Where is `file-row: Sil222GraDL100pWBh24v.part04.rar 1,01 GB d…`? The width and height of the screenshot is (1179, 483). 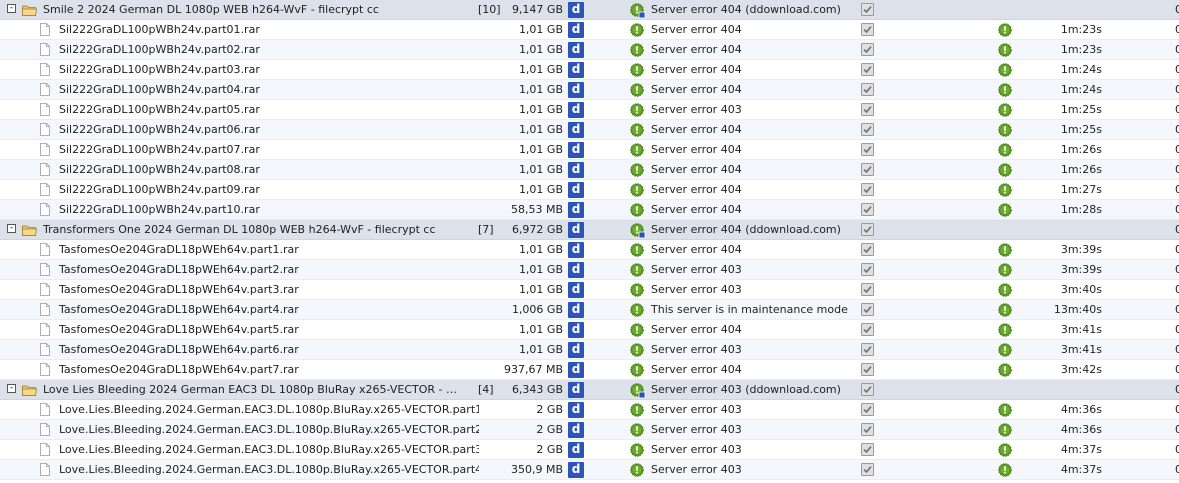 file-row: Sil222GraDL100pWBh24v.part04.rar 1,01 GB d… is located at coordinates (589, 90).